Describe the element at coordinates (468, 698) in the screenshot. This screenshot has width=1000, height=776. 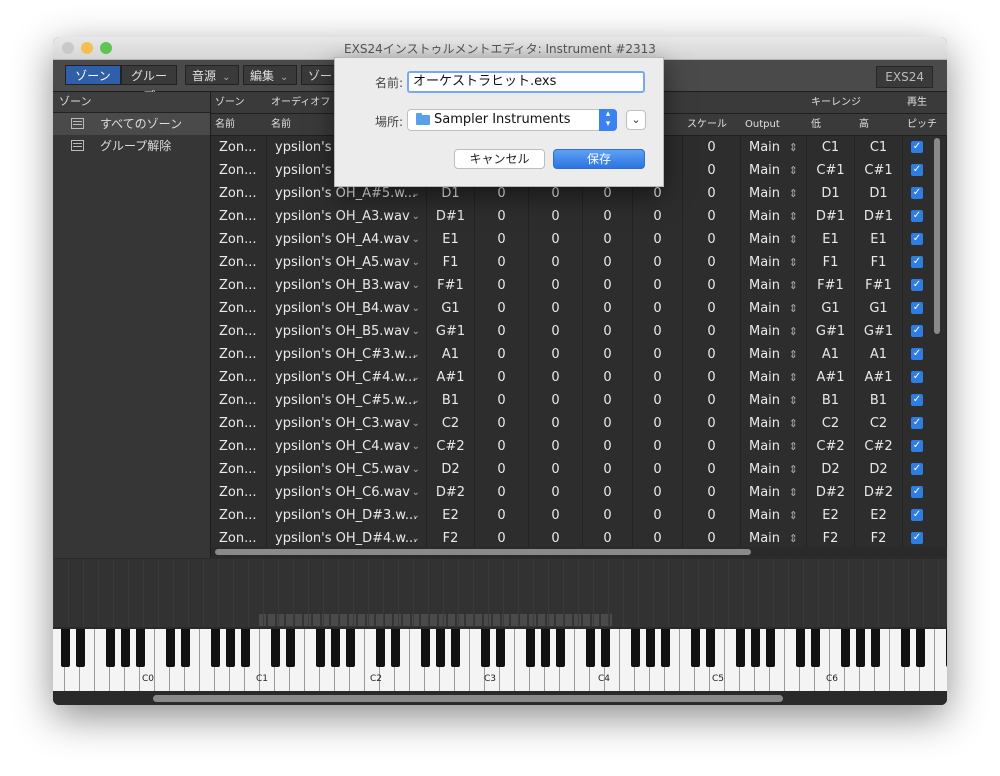
I see `keyboard-scrollbar` at that location.